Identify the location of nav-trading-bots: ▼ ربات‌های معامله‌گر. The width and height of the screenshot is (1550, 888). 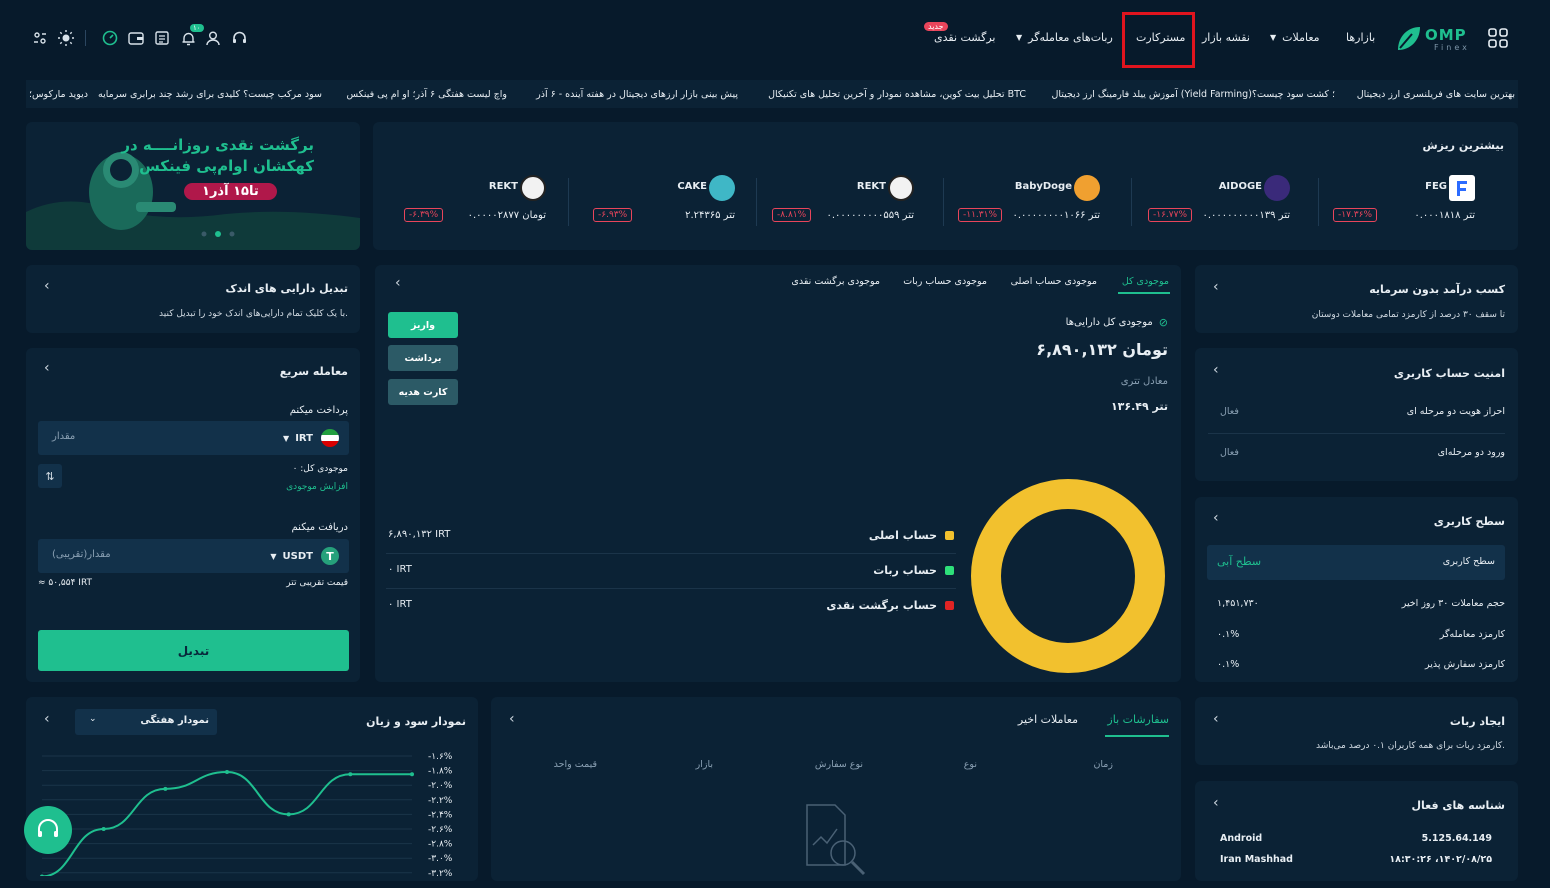
(1064, 37).